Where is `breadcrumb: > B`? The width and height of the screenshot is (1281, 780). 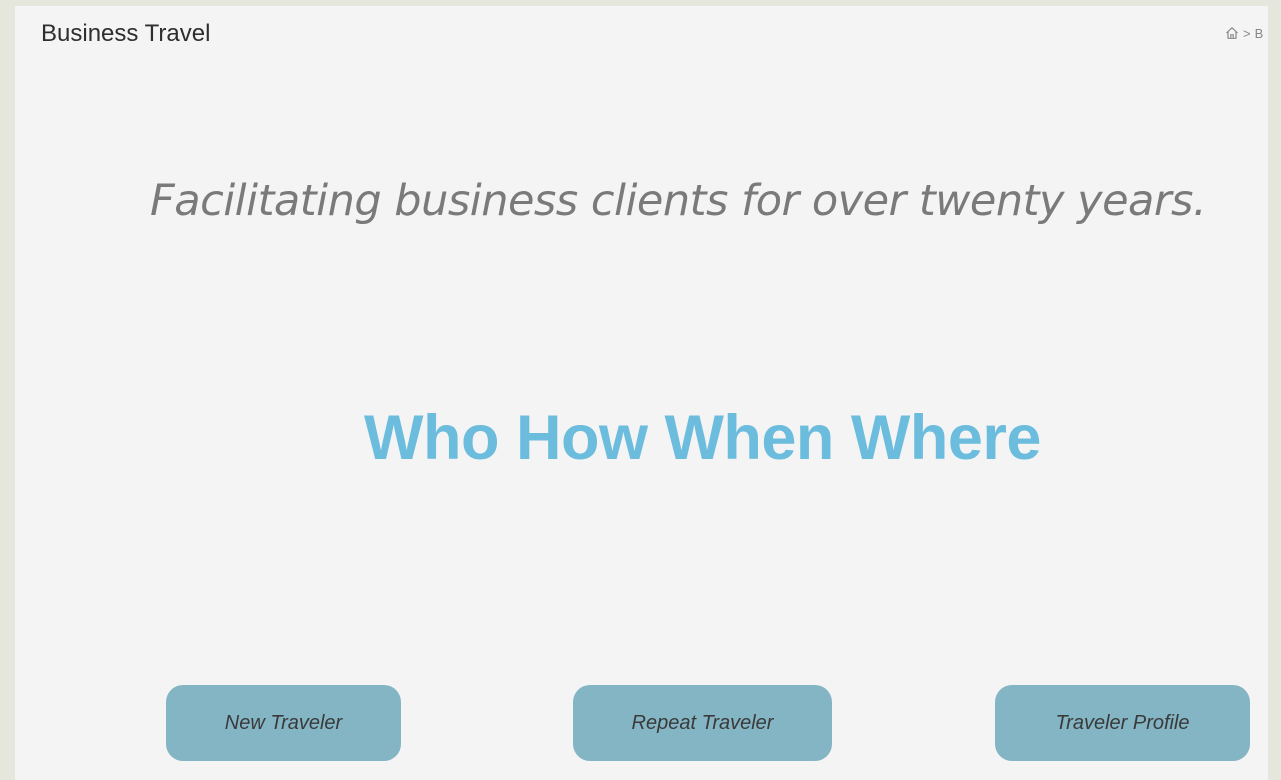
breadcrumb: > B is located at coordinates (1244, 33).